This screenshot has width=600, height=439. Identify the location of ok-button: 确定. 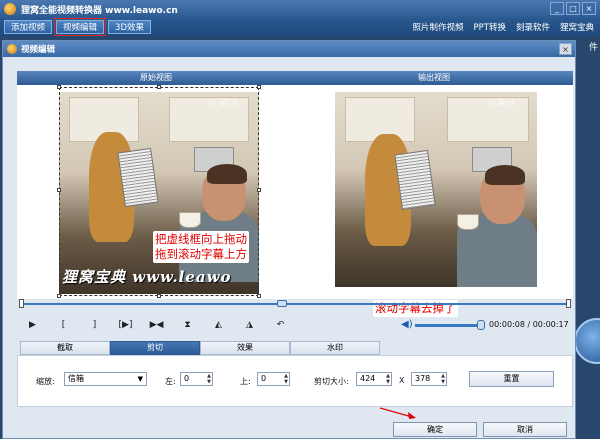
(435, 429).